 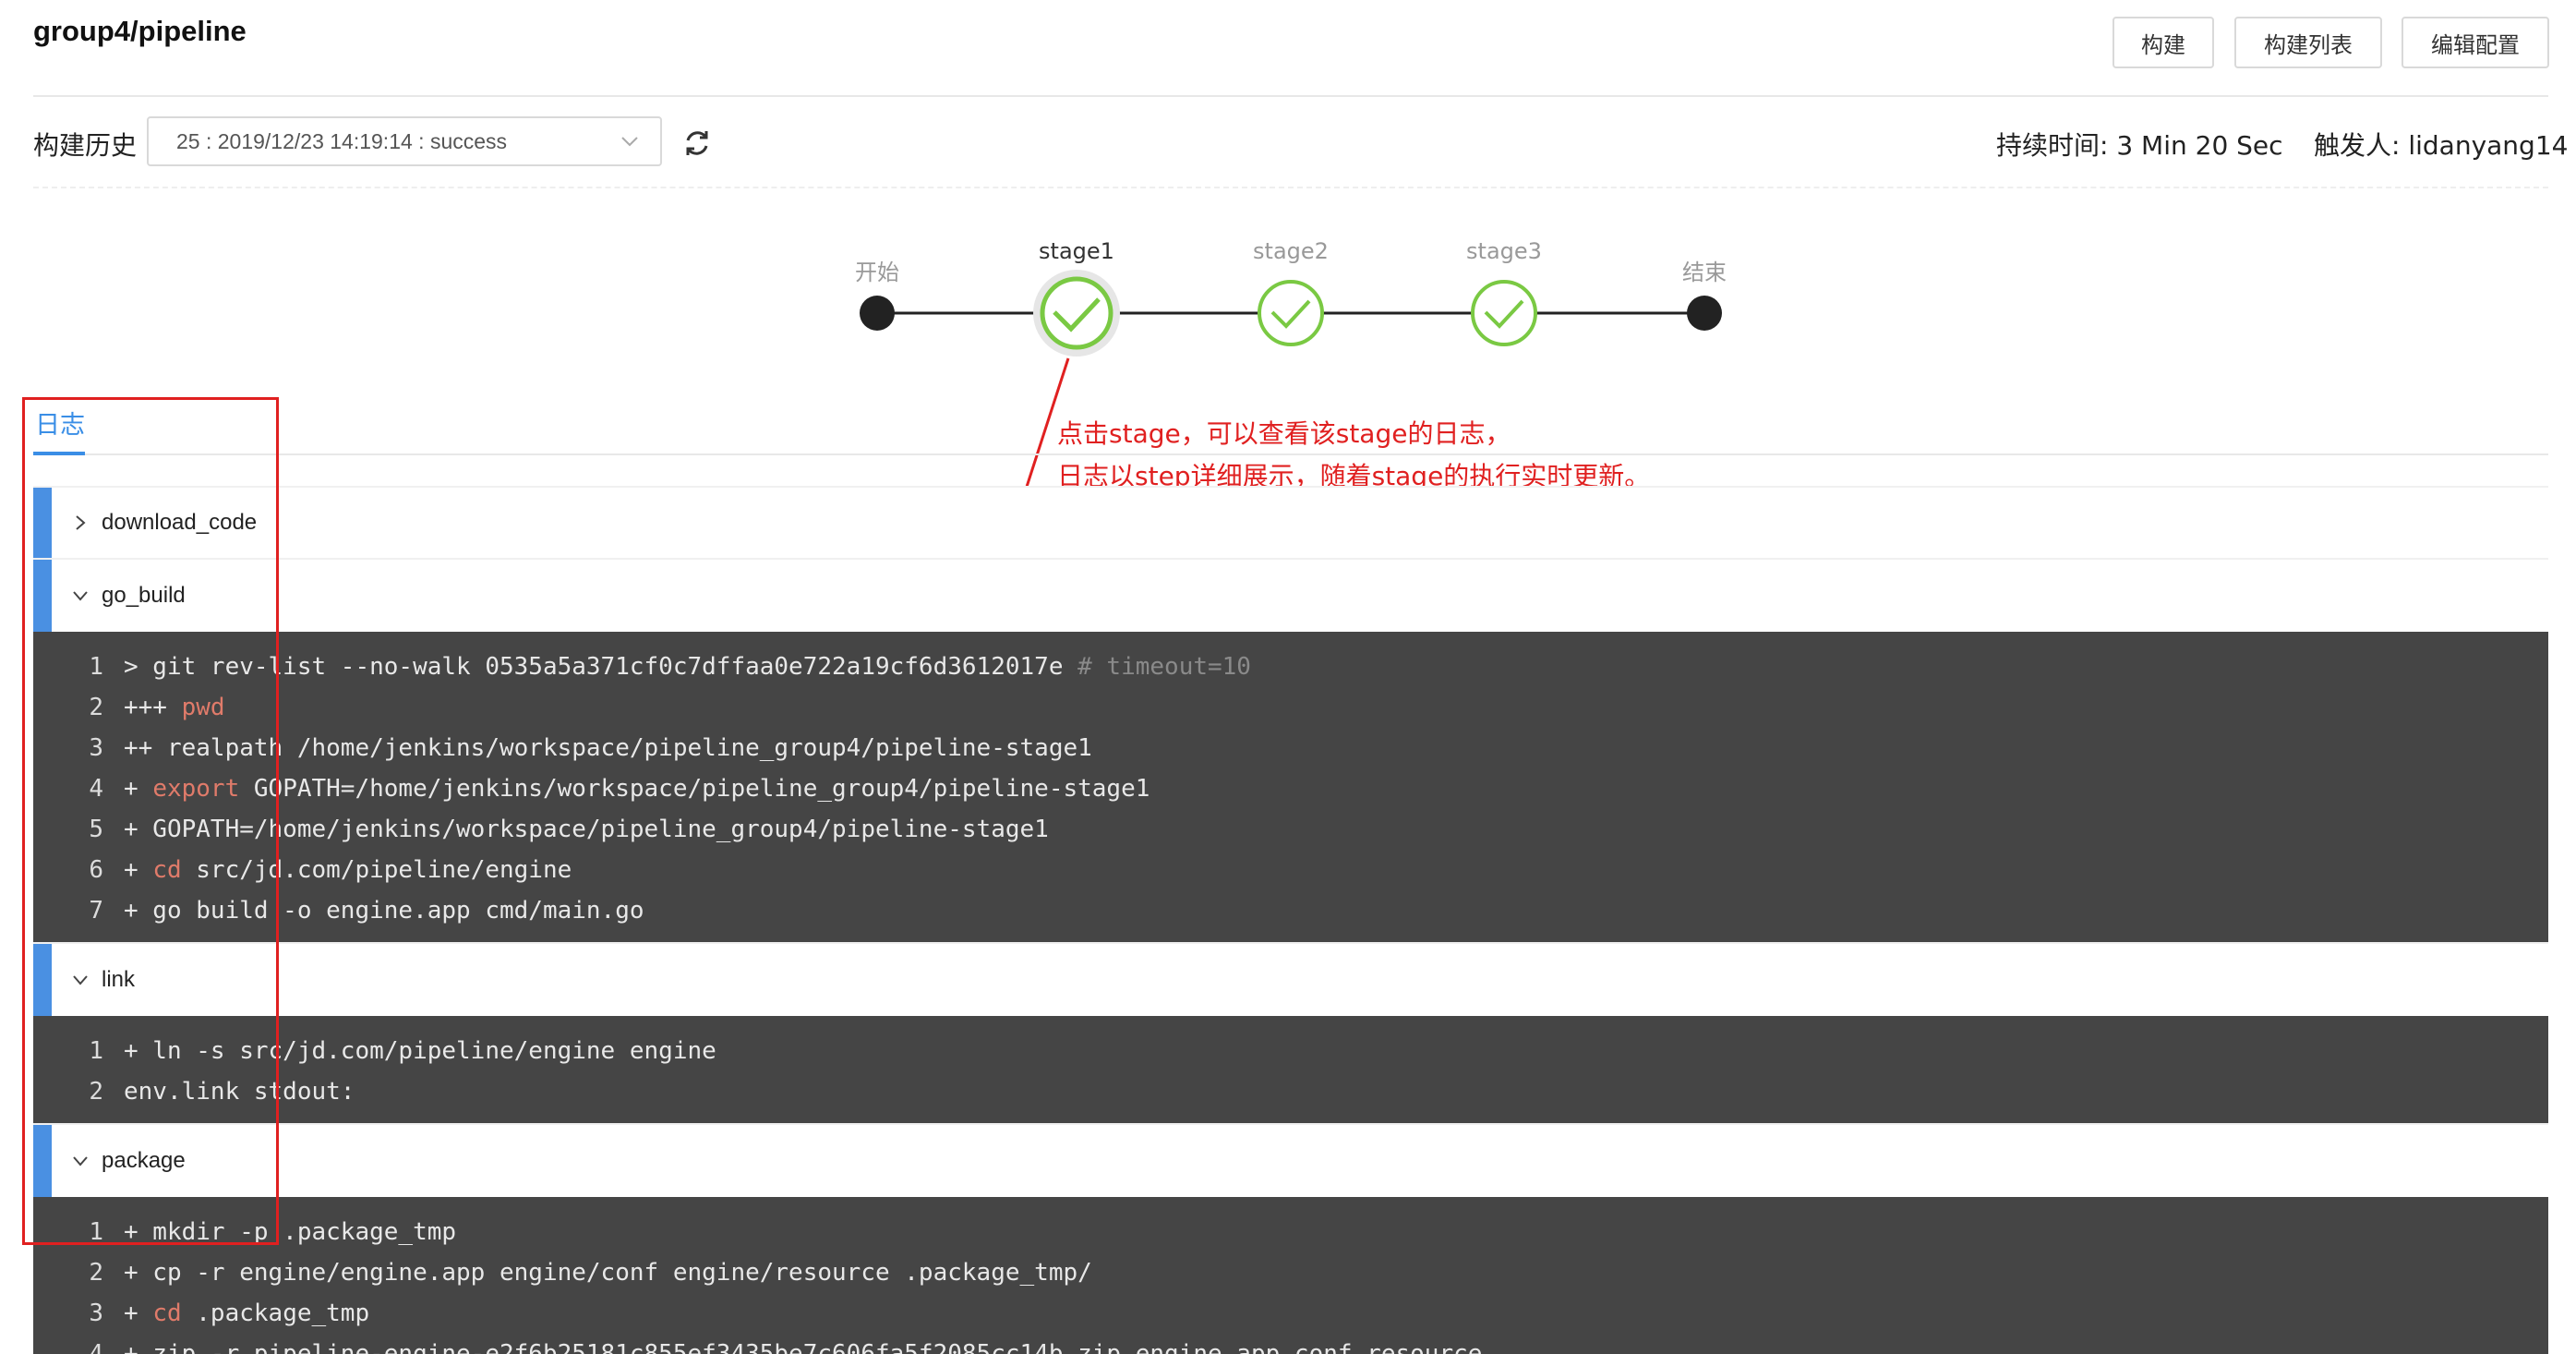 What do you see at coordinates (1291, 251) in the screenshot?
I see `node-label-stage2: stage2` at bounding box center [1291, 251].